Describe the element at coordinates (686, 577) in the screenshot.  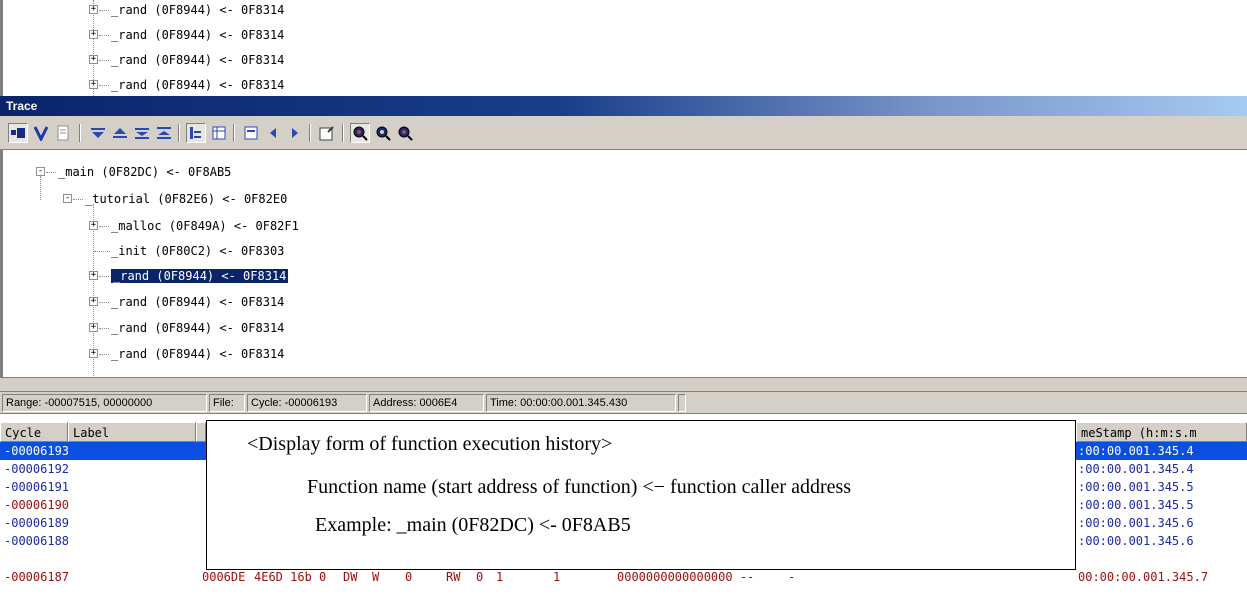
I see `cell-bits: 0000000000000000 --` at that location.